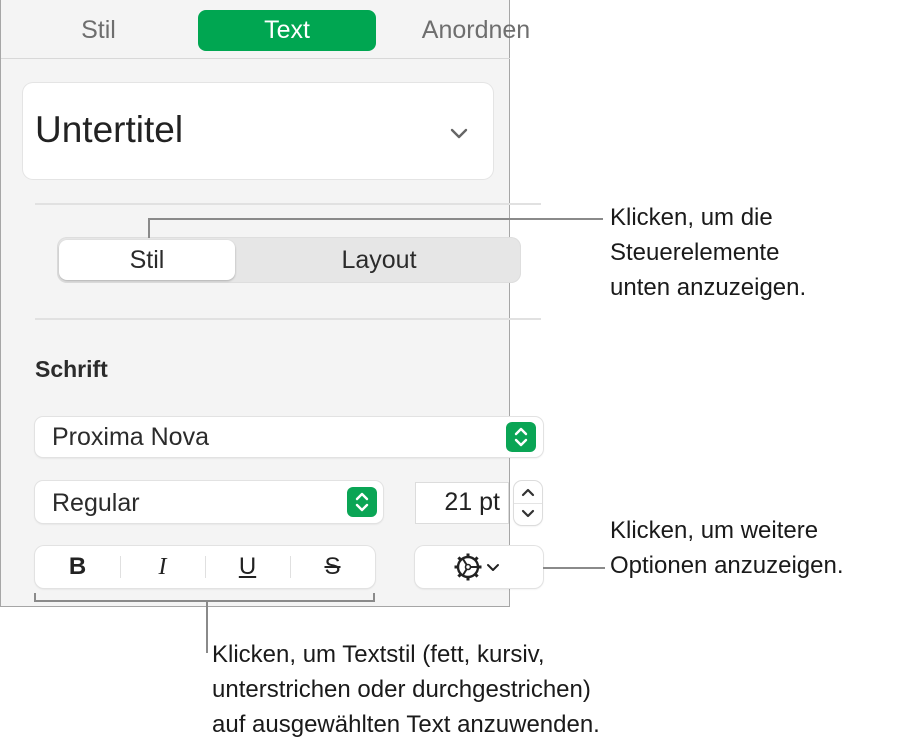 This screenshot has height=750, width=902. I want to click on strikethrough-button: S, so click(332, 567).